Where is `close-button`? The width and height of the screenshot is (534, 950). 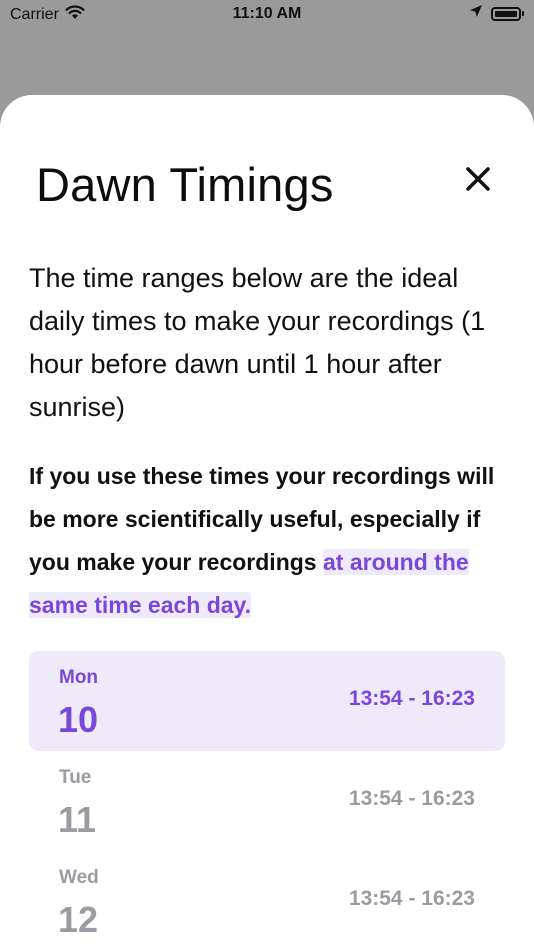 close-button is located at coordinates (478, 181).